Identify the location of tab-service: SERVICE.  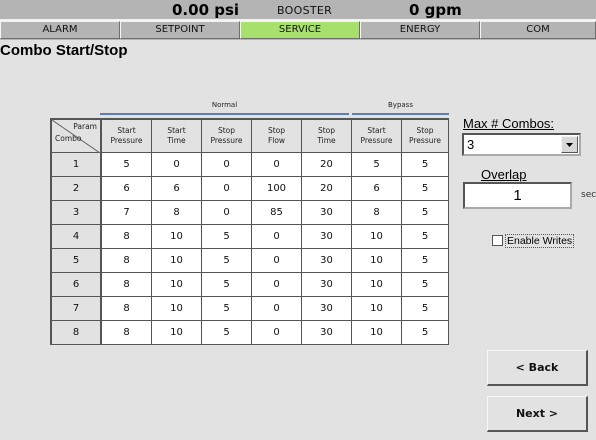
(300, 30).